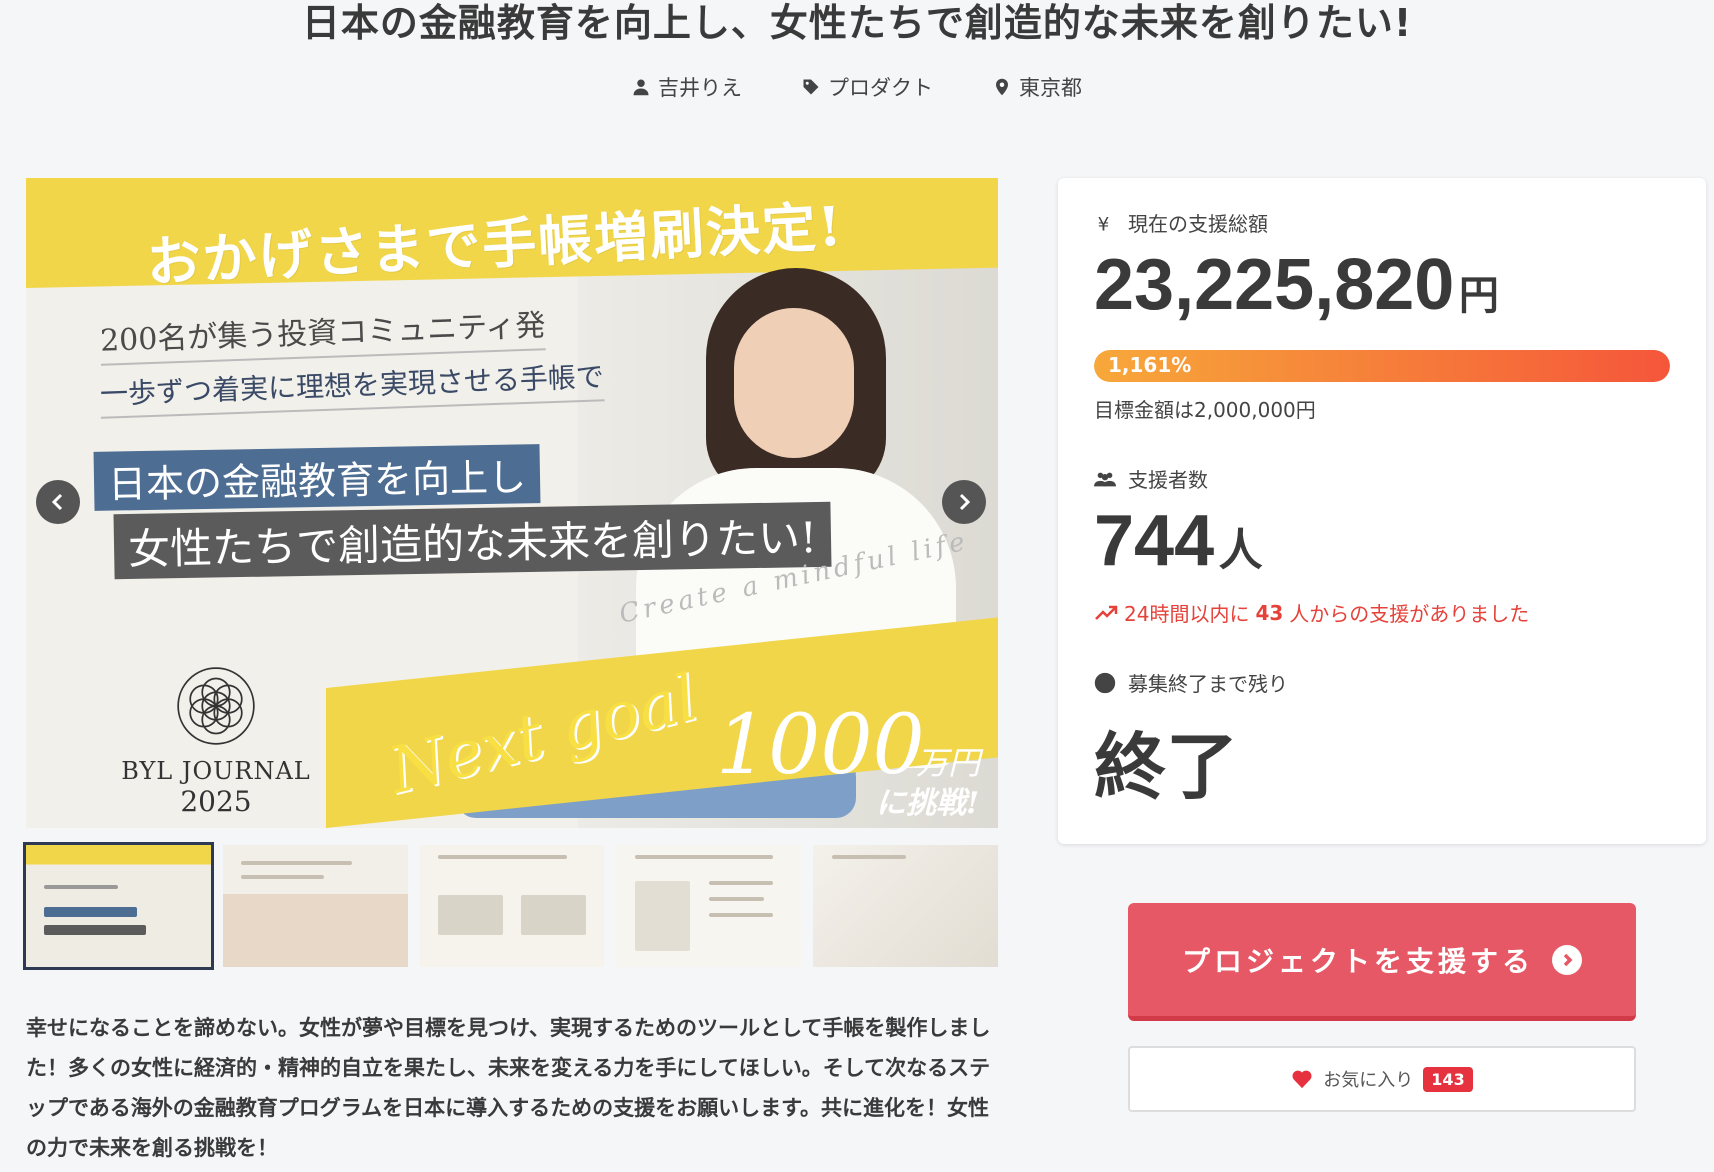 The width and height of the screenshot is (1714, 1172). I want to click on recent-prefix: 24時間以内に, so click(1187, 614).